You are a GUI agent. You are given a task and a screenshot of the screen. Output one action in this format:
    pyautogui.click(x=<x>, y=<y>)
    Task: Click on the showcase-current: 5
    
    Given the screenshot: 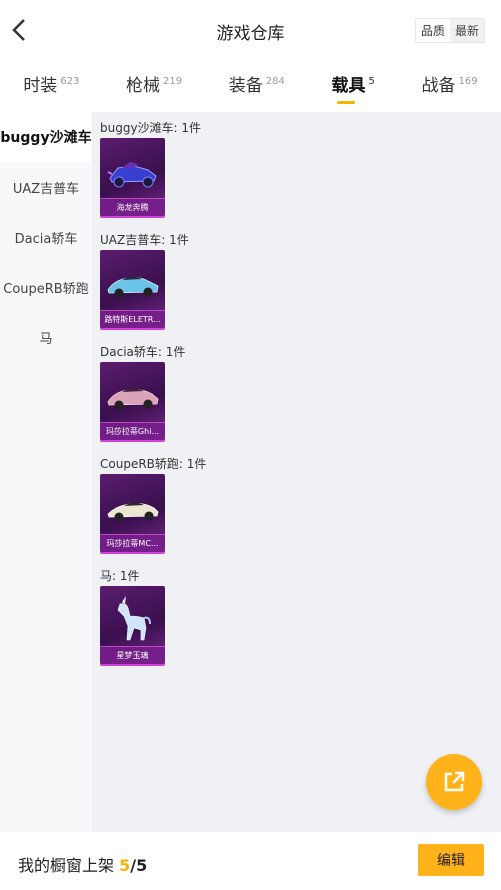 What is the action you would take?
    pyautogui.click(x=125, y=865)
    